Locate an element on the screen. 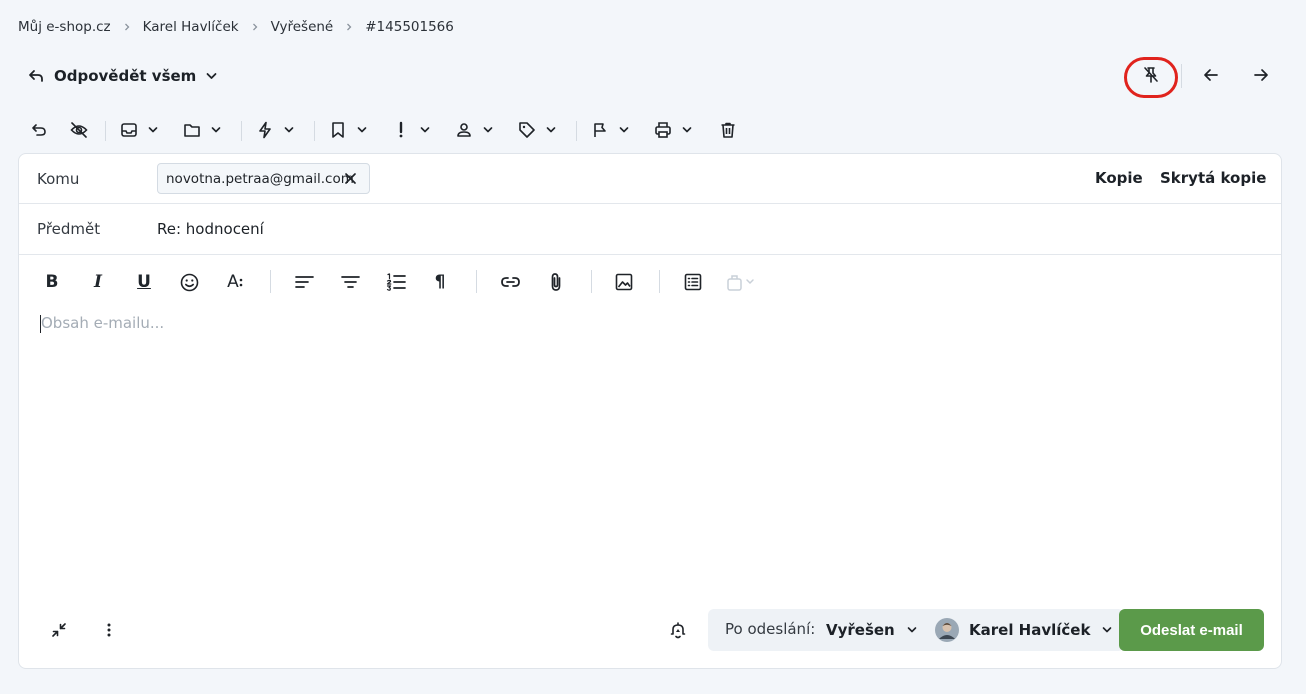 Image resolution: width=1306 pixels, height=694 pixels. bookmark-icon is located at coordinates (338, 130).